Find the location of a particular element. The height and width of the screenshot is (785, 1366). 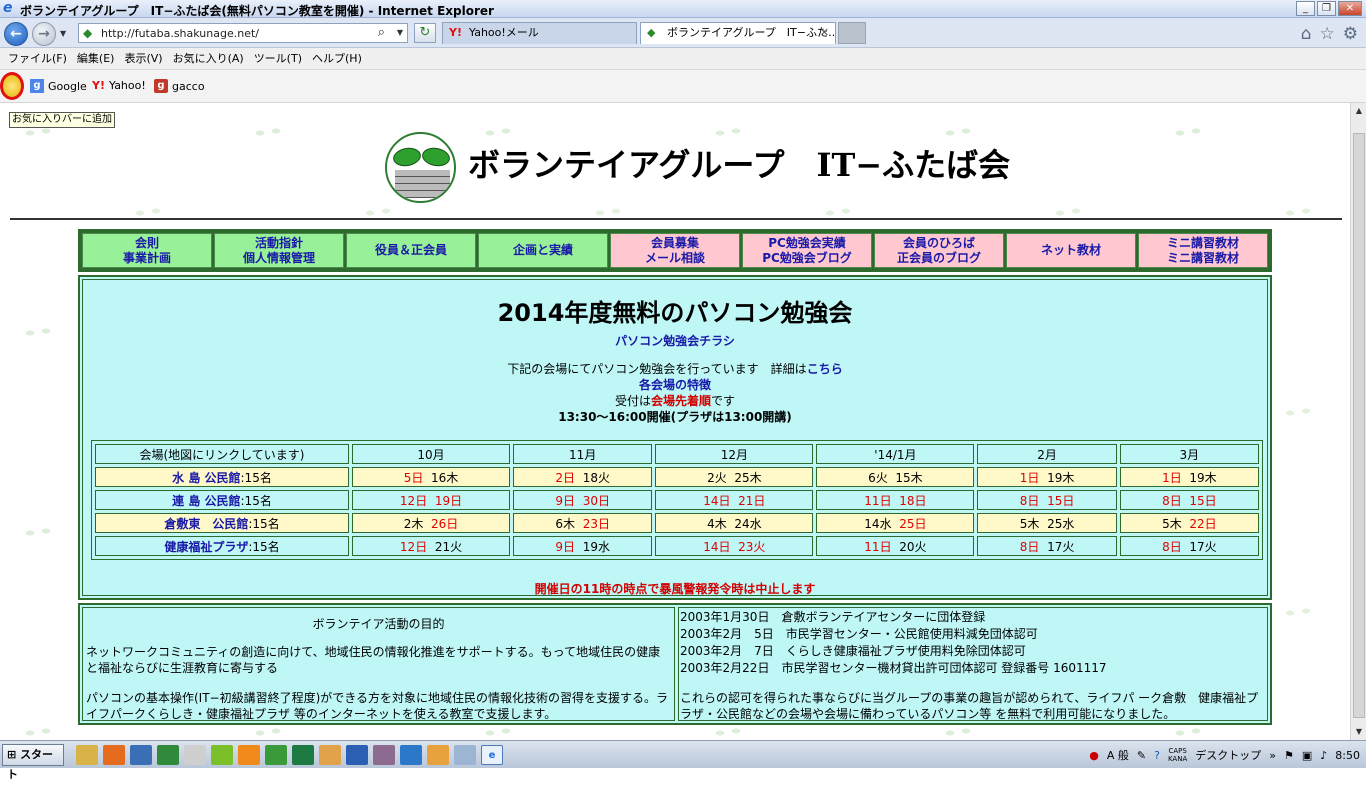

scrollbar-thumb is located at coordinates (1359, 425).